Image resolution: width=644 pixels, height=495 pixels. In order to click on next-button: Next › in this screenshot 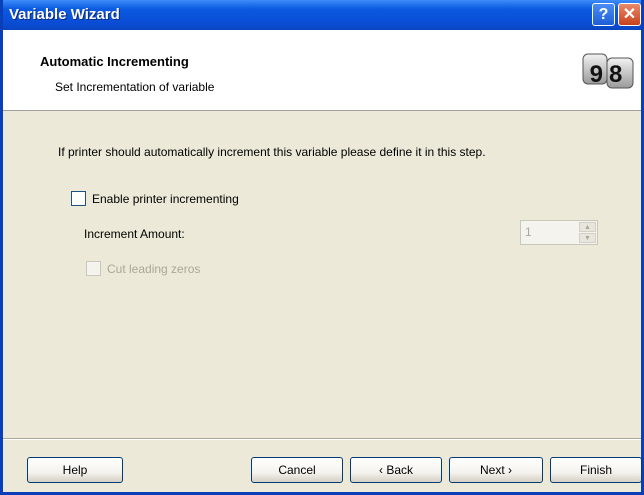, I will do `click(496, 470)`.